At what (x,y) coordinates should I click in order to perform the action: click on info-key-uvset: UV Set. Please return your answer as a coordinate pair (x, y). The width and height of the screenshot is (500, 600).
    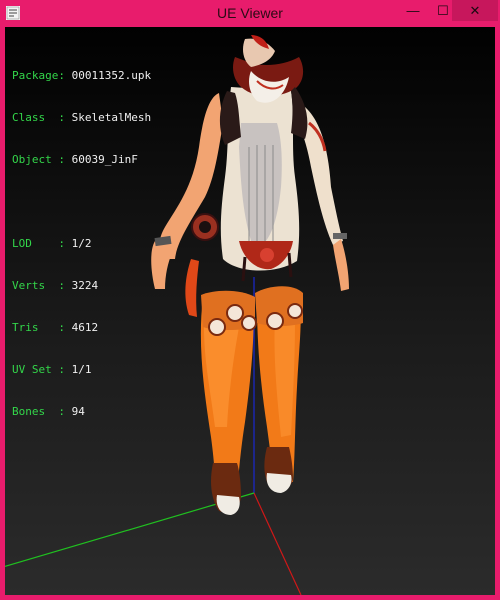
    Looking at the image, I should click on (35, 369).